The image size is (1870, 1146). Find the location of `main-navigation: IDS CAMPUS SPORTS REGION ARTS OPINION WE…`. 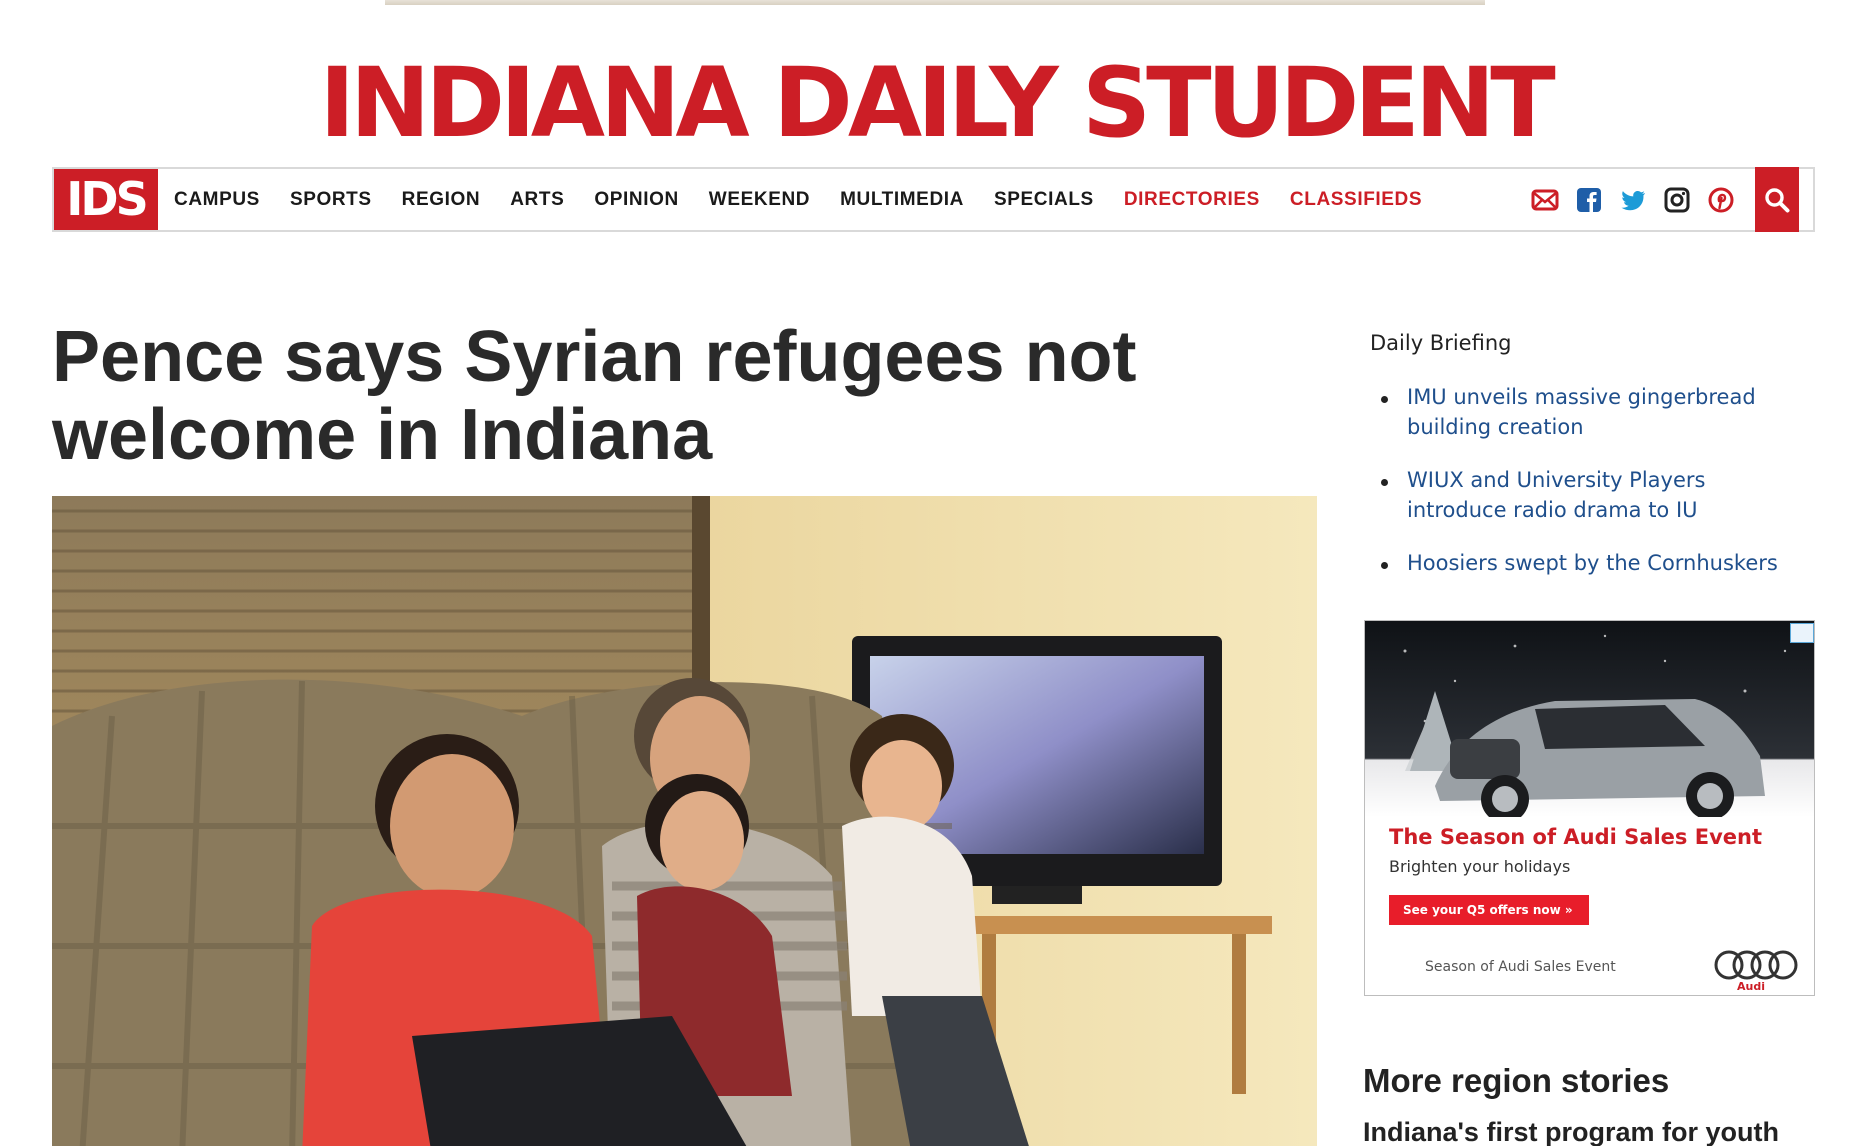

main-navigation: IDS CAMPUS SPORTS REGION ARTS OPINION WE… is located at coordinates (933, 199).